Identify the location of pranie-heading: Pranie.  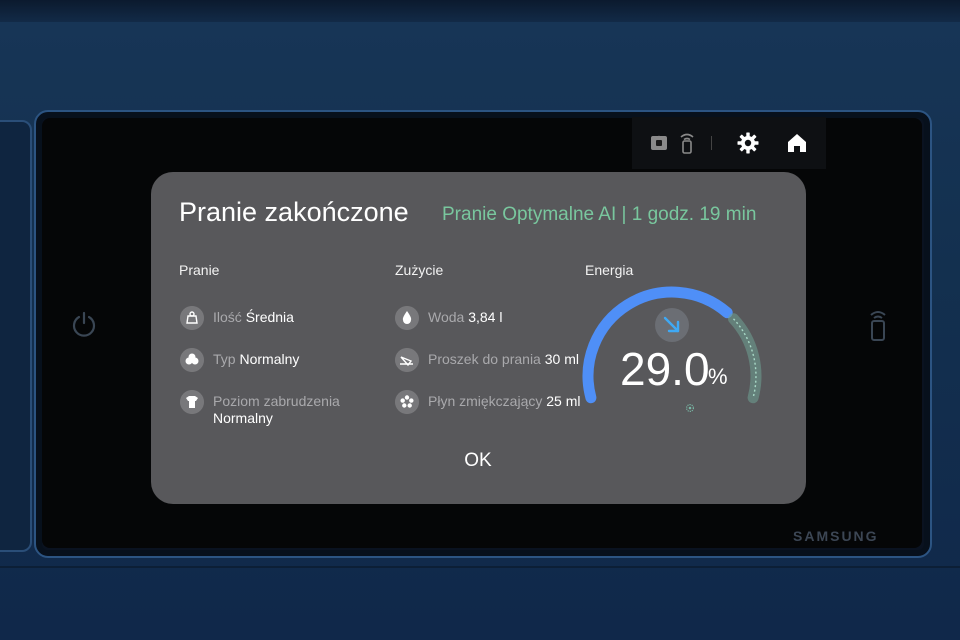
(199, 270).